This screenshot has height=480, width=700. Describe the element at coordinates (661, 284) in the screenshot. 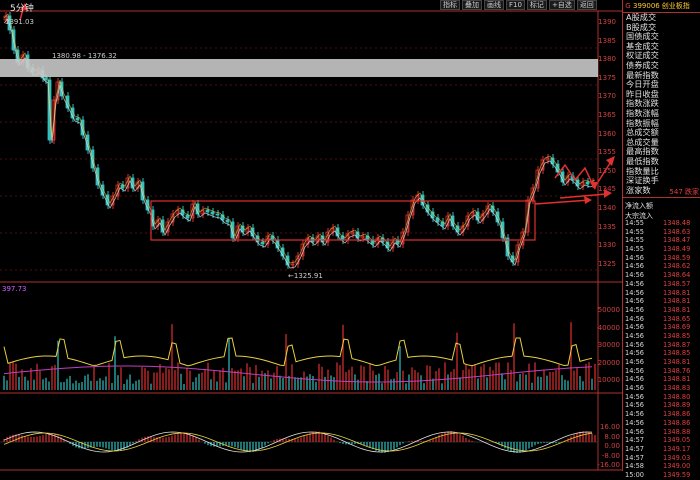

I see `tick-row: 14:56 1348.57` at that location.